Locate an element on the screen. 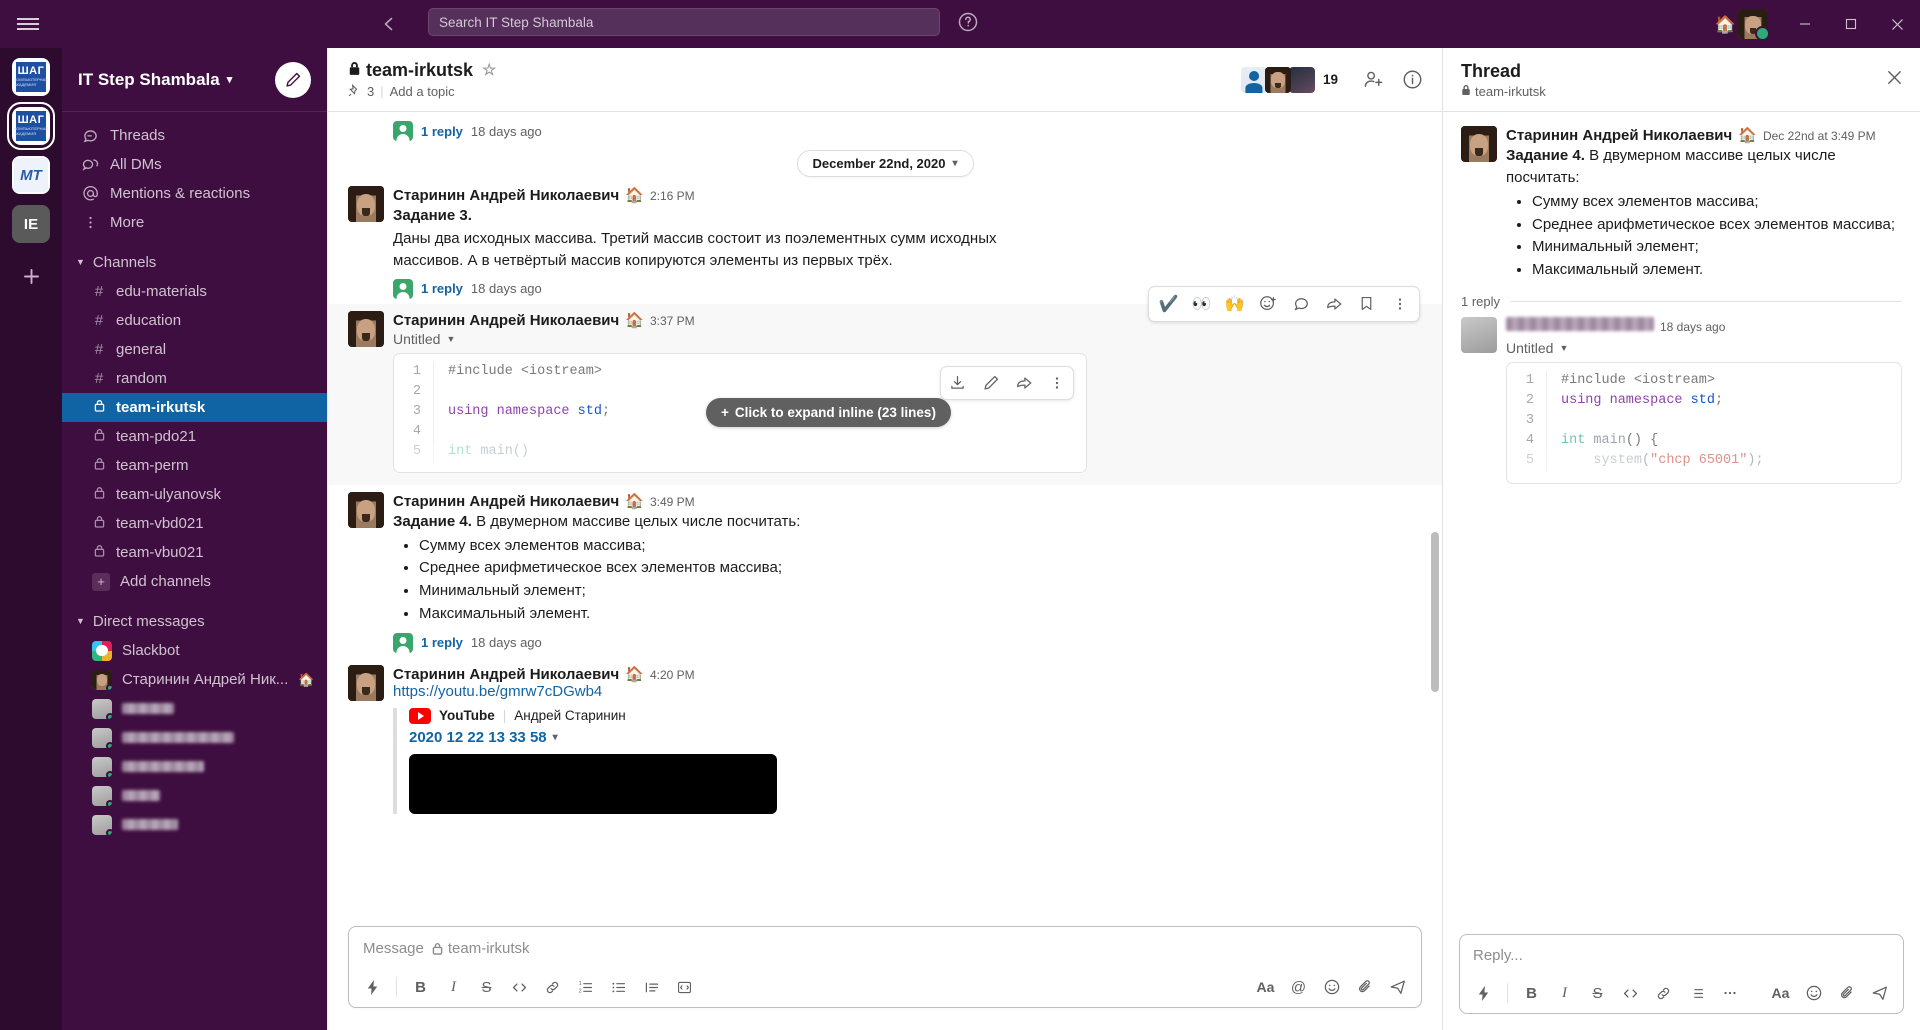 Image resolution: width=1920 pixels, height=1030 pixels. preview-title: 2020 12 22 13 33 58 ▾ is located at coordinates (915, 737).